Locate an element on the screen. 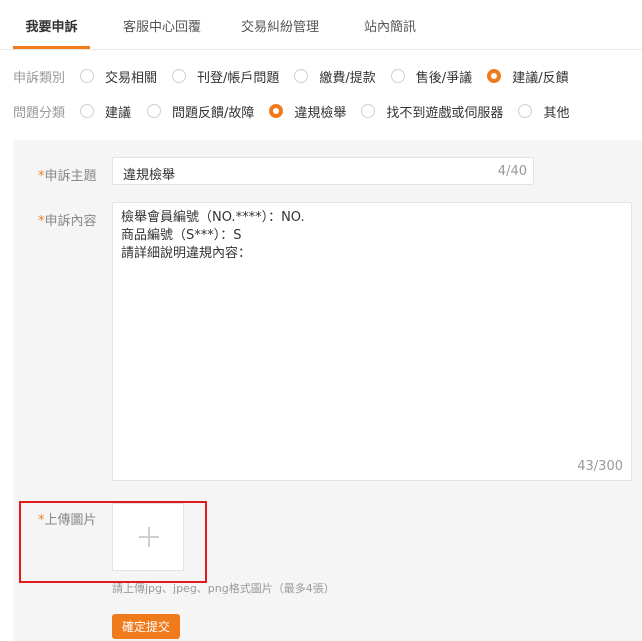  category-row: 申訴類別 交易相關 刊登/帳戶問題 繳費/提款 售後/爭議 建議/反饋 is located at coordinates (284, 76).